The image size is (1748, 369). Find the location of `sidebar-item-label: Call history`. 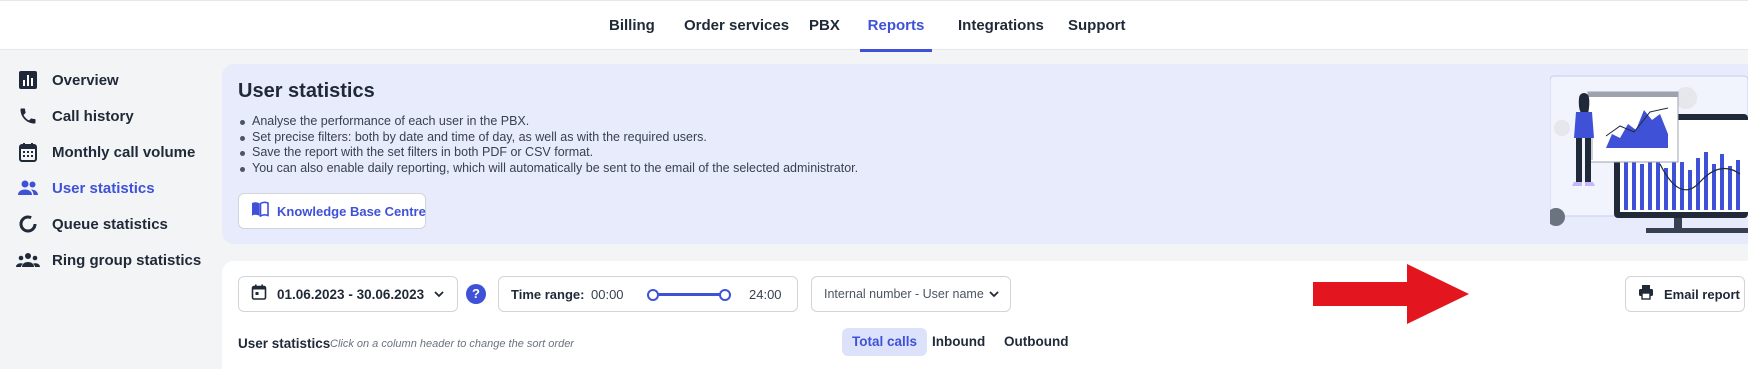

sidebar-item-label: Call history is located at coordinates (93, 116).